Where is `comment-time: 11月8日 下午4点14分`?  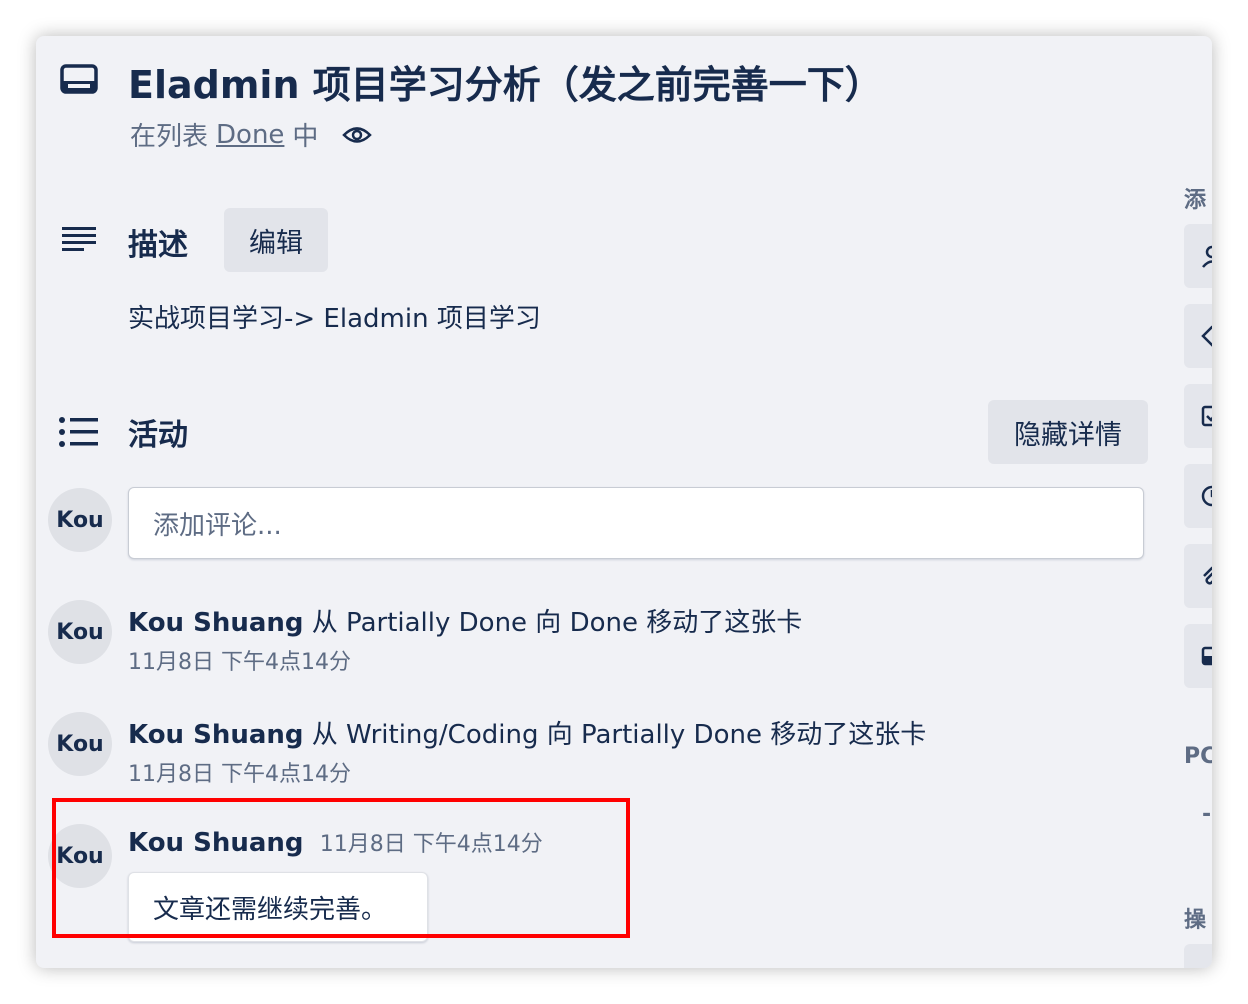
comment-time: 11月8日 下午4点14分 is located at coordinates (431, 844).